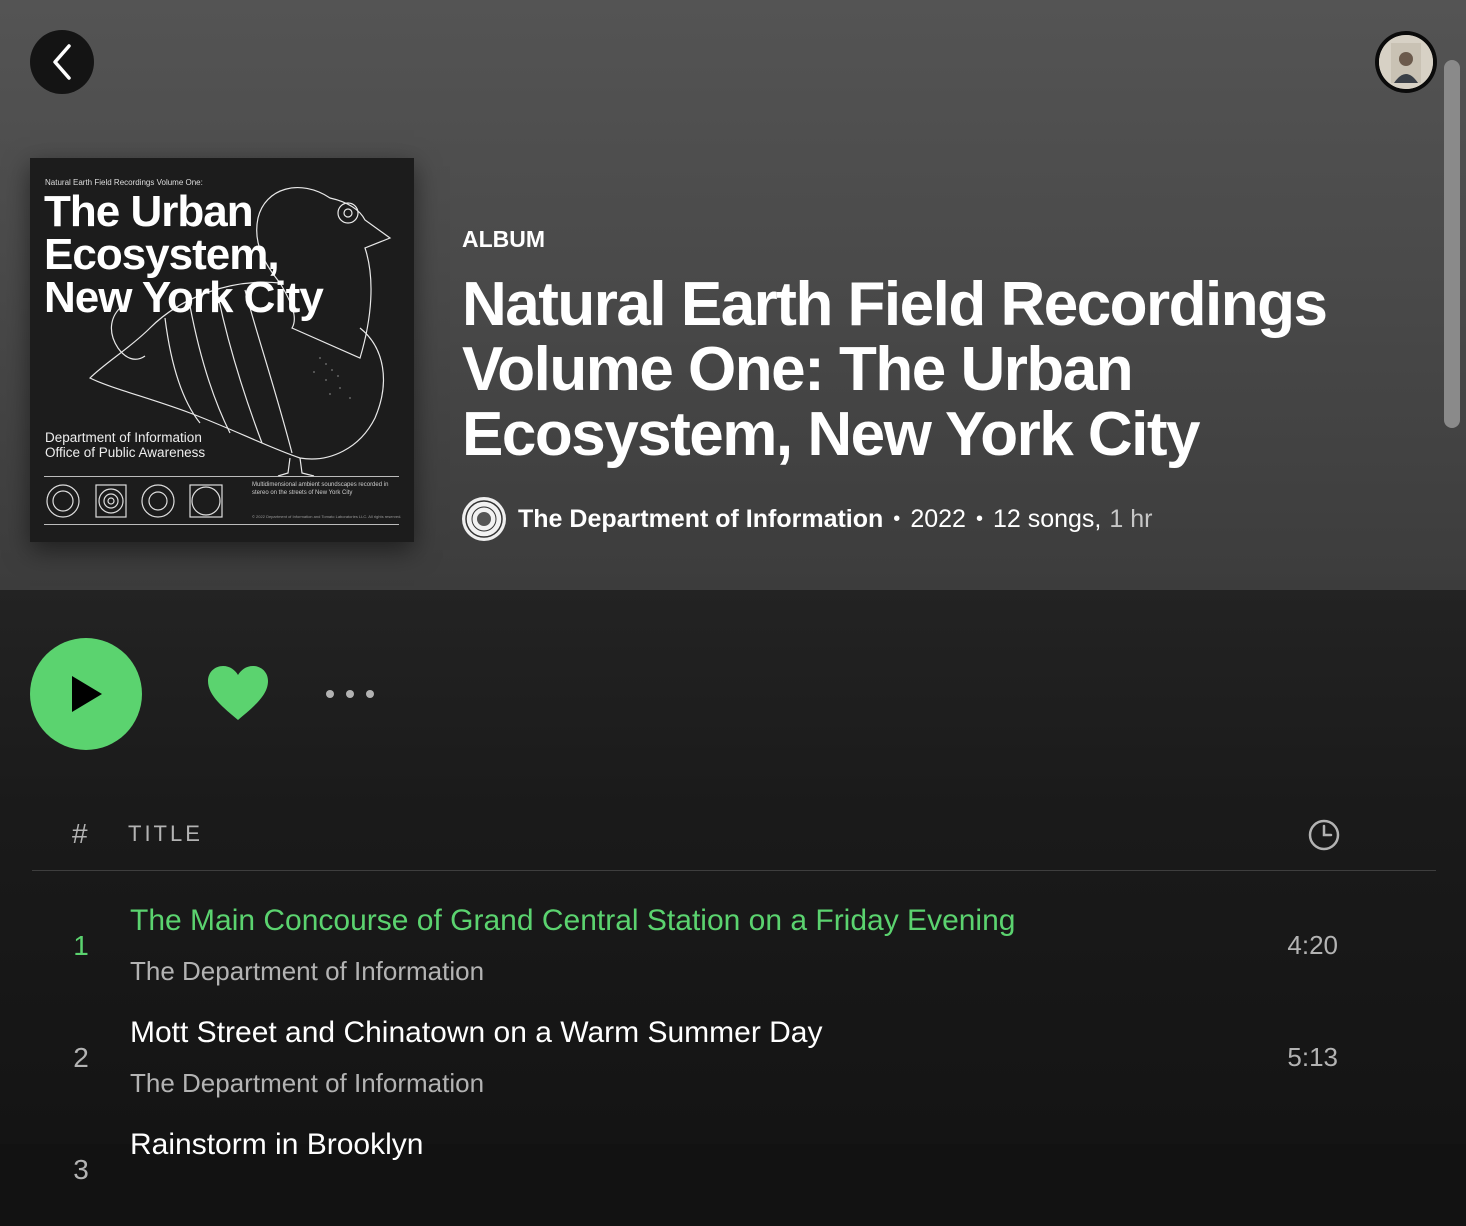 The height and width of the screenshot is (1226, 1466). I want to click on user-avatar-button, so click(1406, 62).